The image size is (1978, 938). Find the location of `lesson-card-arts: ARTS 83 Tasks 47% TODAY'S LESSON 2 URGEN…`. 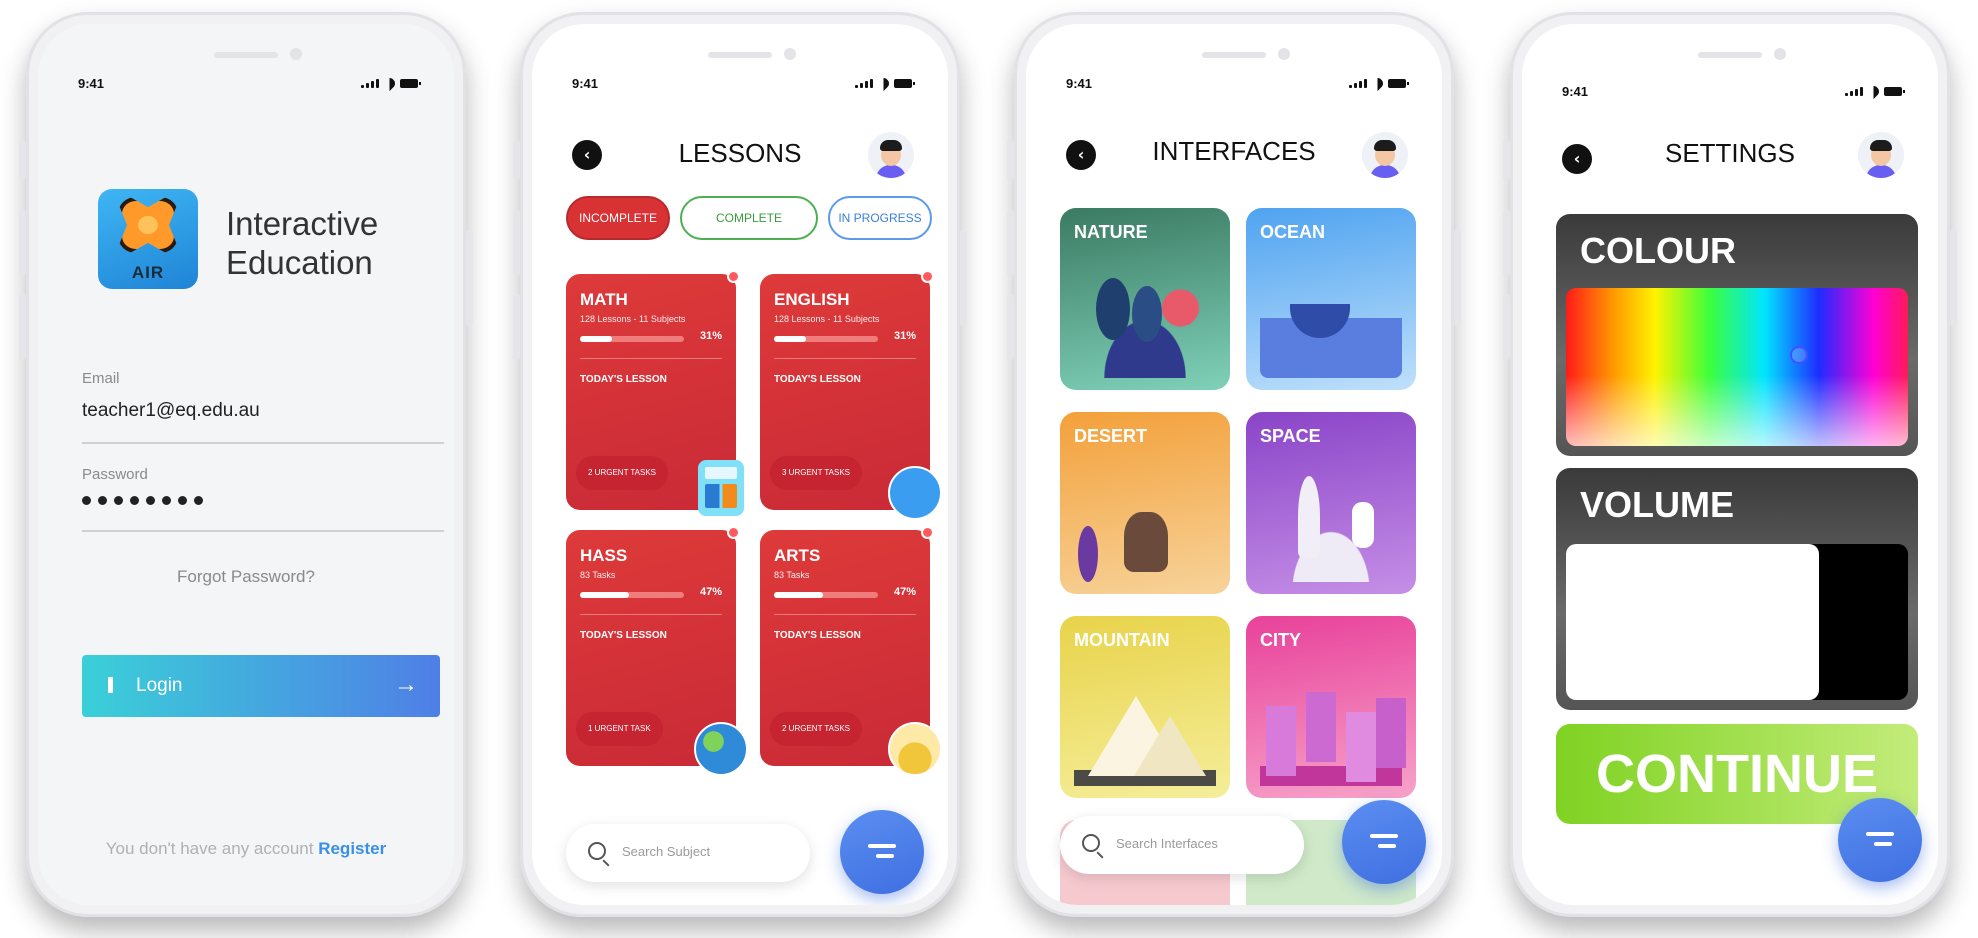

lesson-card-arts: ARTS 83 Tasks 47% TODAY'S LESSON 2 URGEN… is located at coordinates (851, 651).